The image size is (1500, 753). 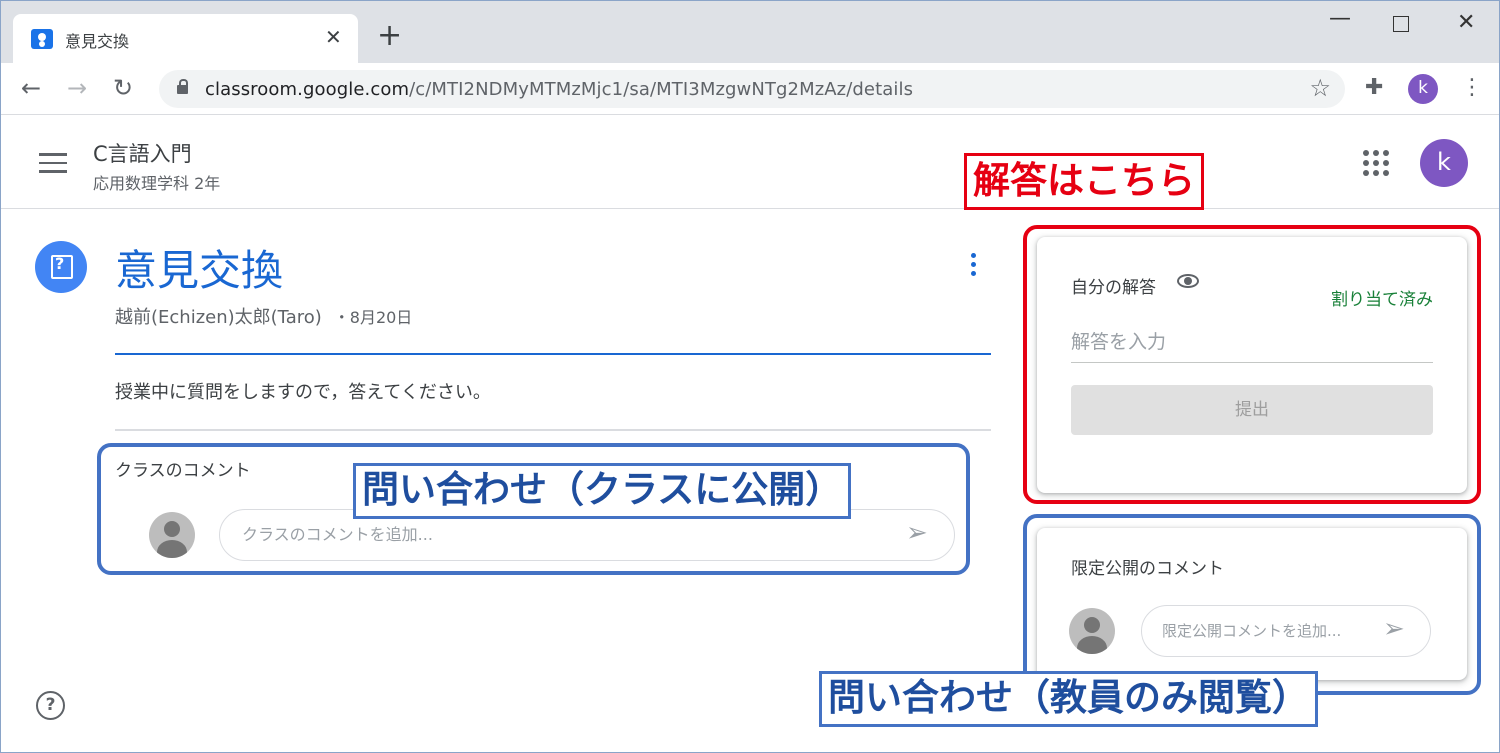 I want to click on question-icon, so click(x=61, y=267).